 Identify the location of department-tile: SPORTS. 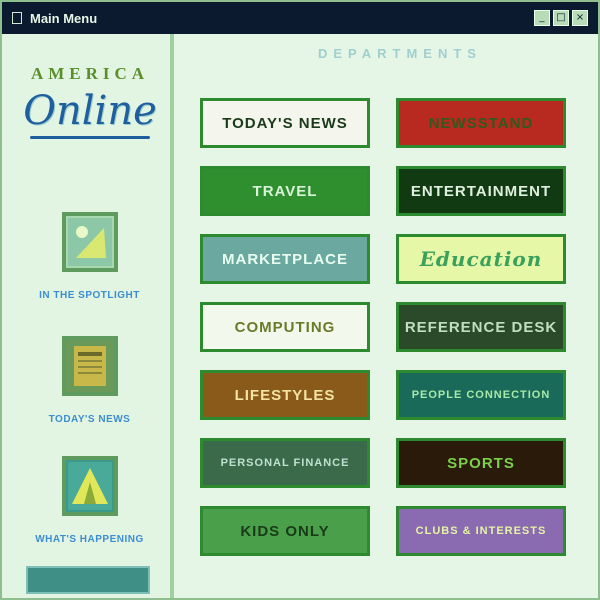
(481, 463).